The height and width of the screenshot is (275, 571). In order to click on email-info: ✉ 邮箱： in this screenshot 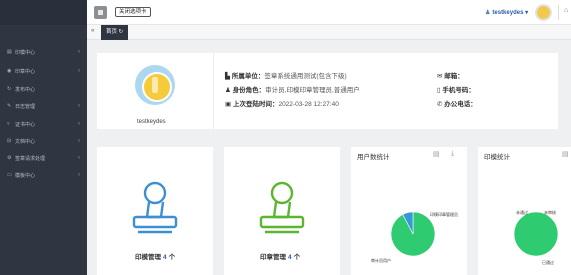, I will do `click(450, 75)`.